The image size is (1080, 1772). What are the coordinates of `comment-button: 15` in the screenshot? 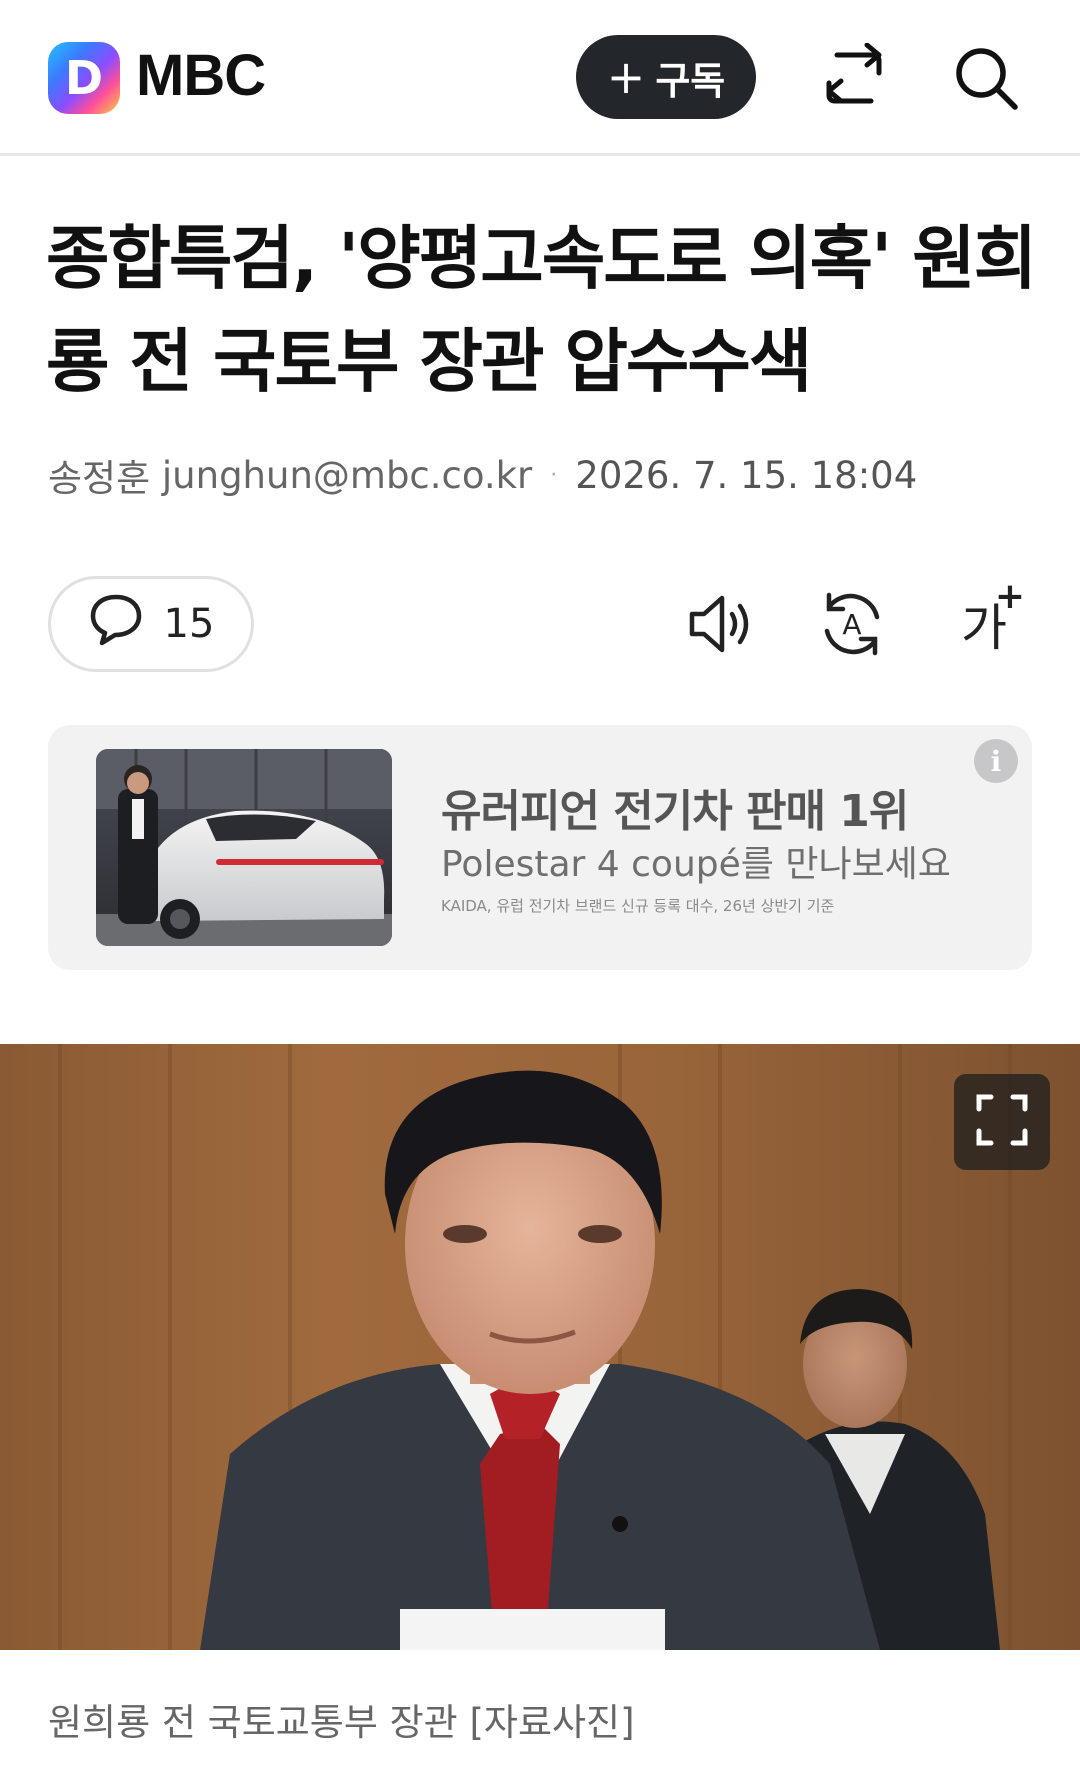 It's located at (151, 624).